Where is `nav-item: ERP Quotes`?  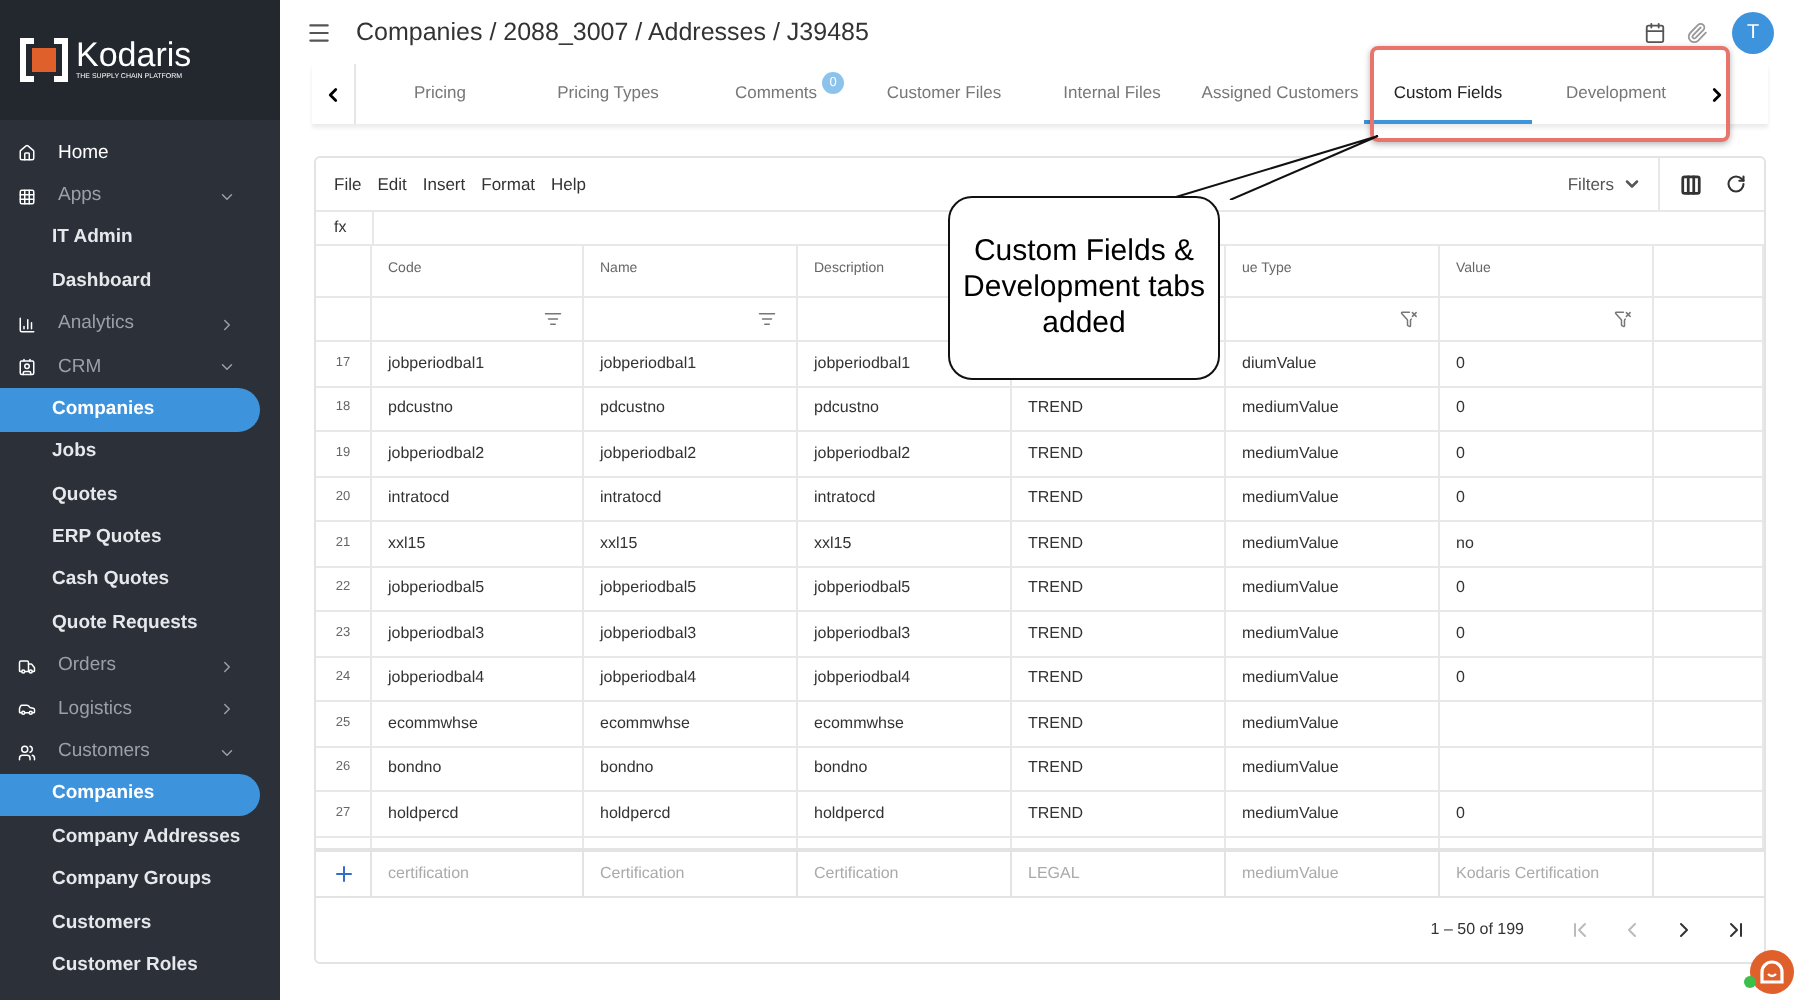 nav-item: ERP Quotes is located at coordinates (130, 538).